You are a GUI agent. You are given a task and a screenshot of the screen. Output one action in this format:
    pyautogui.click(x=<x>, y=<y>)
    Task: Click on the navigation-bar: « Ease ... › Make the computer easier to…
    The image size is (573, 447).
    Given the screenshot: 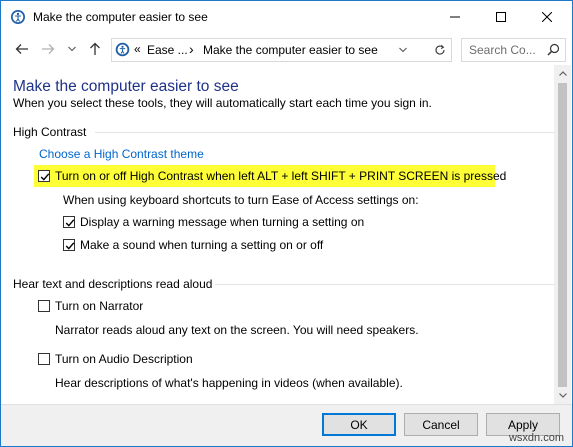 What is the action you would take?
    pyautogui.click(x=286, y=49)
    